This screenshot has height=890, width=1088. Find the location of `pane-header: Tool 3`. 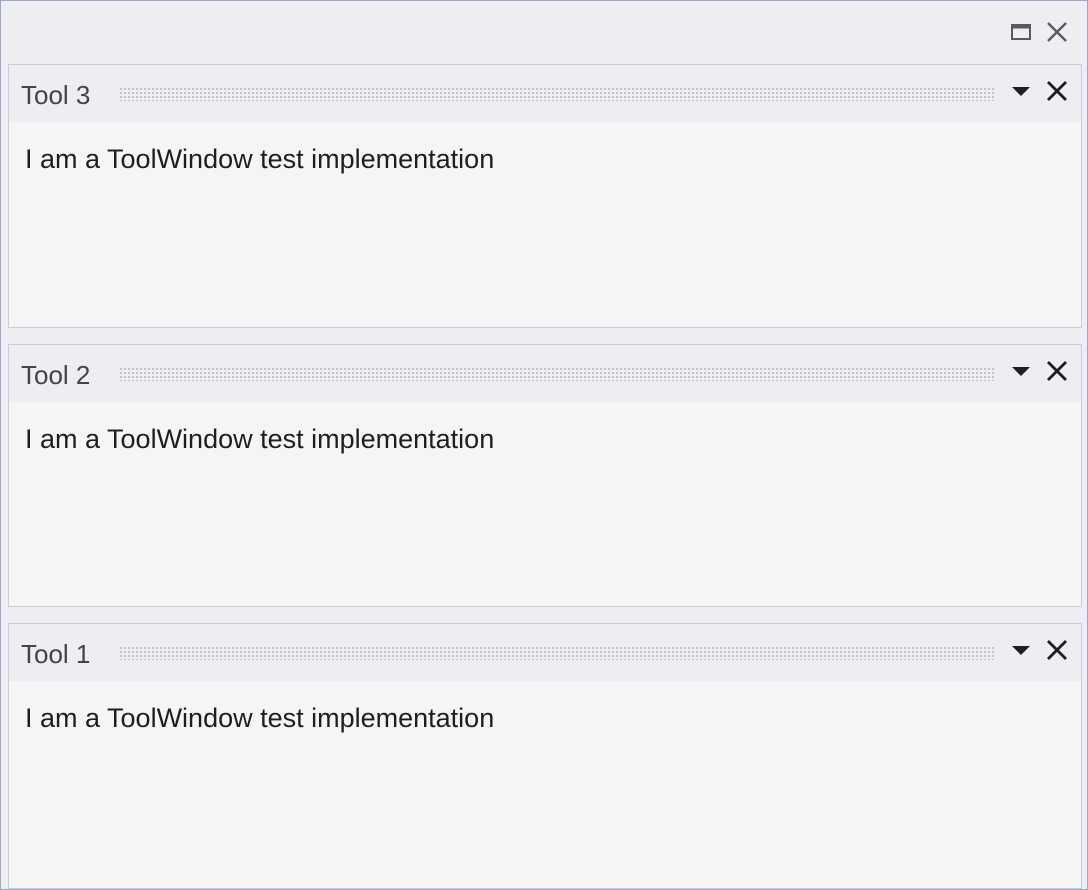

pane-header: Tool 3 is located at coordinates (545, 93).